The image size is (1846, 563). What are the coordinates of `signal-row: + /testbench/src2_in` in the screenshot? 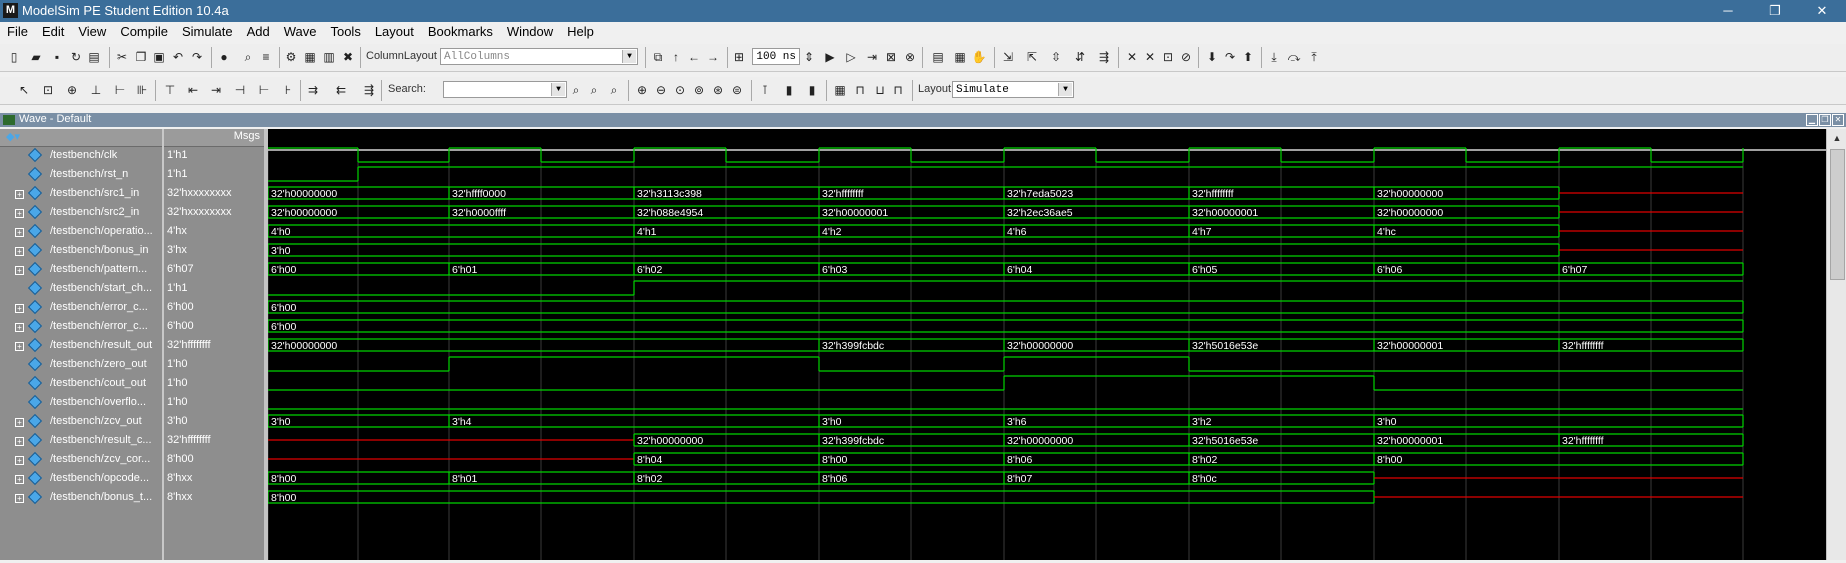 It's located at (81, 213).